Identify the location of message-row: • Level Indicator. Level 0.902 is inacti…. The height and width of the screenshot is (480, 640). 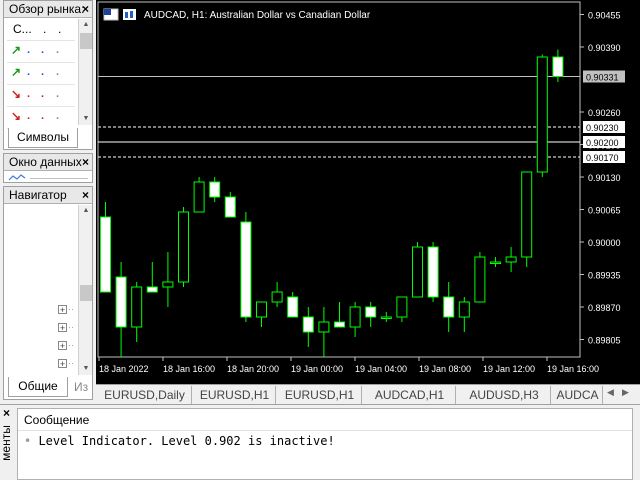
(179, 441).